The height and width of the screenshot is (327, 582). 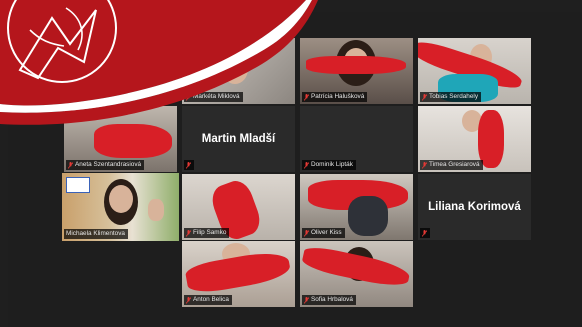 What do you see at coordinates (329, 165) in the screenshot?
I see `participant-name-label: Dominik Lipták` at bounding box center [329, 165].